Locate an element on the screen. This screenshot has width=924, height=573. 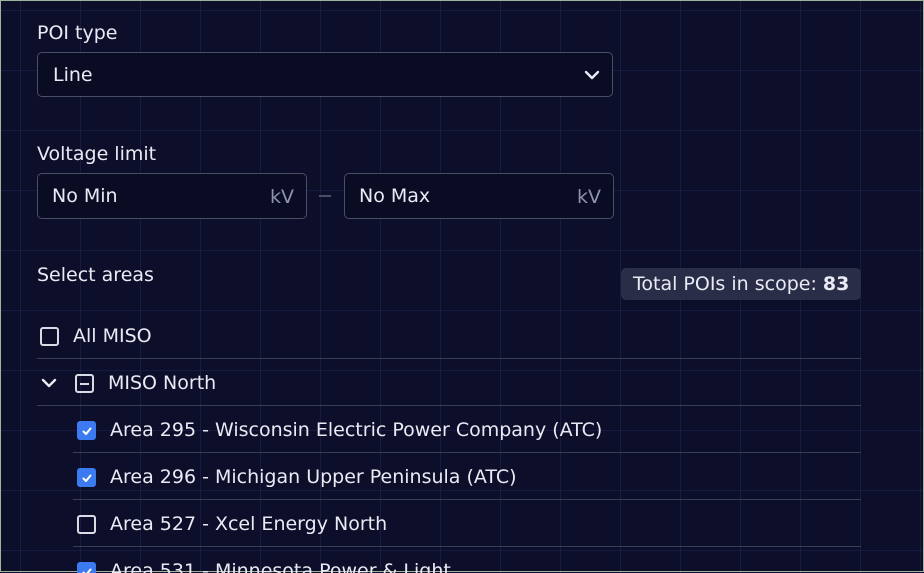
miso-north-checkbox is located at coordinates (84, 383).